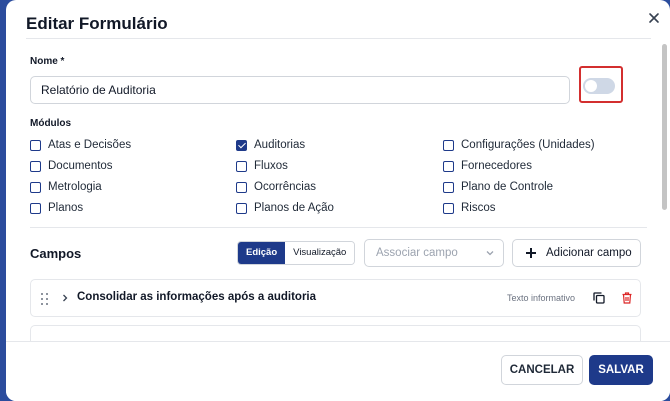 The width and height of the screenshot is (670, 401). Describe the element at coordinates (417, 253) in the screenshot. I see `associate-field-placeholder: Associar campo` at that location.